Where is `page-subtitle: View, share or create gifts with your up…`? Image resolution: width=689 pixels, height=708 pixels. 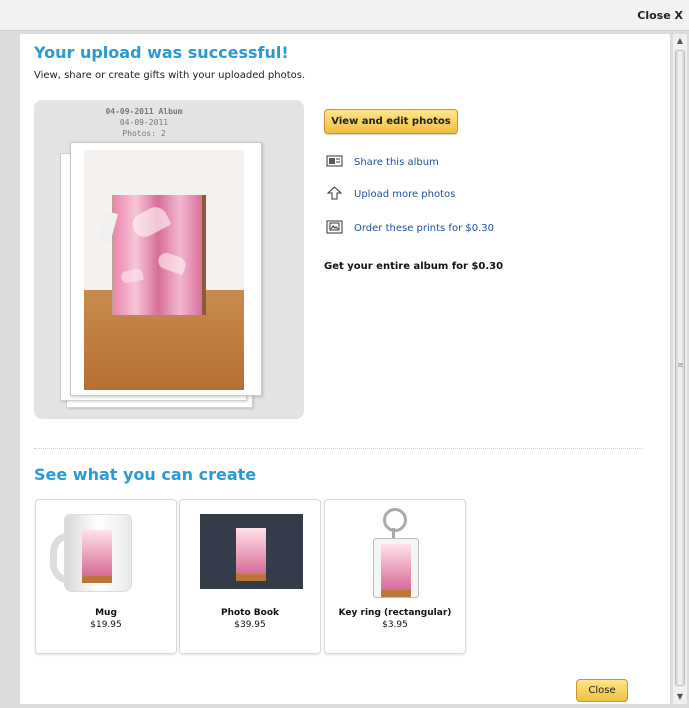
page-subtitle: View, share or create gifts with your up… is located at coordinates (170, 75).